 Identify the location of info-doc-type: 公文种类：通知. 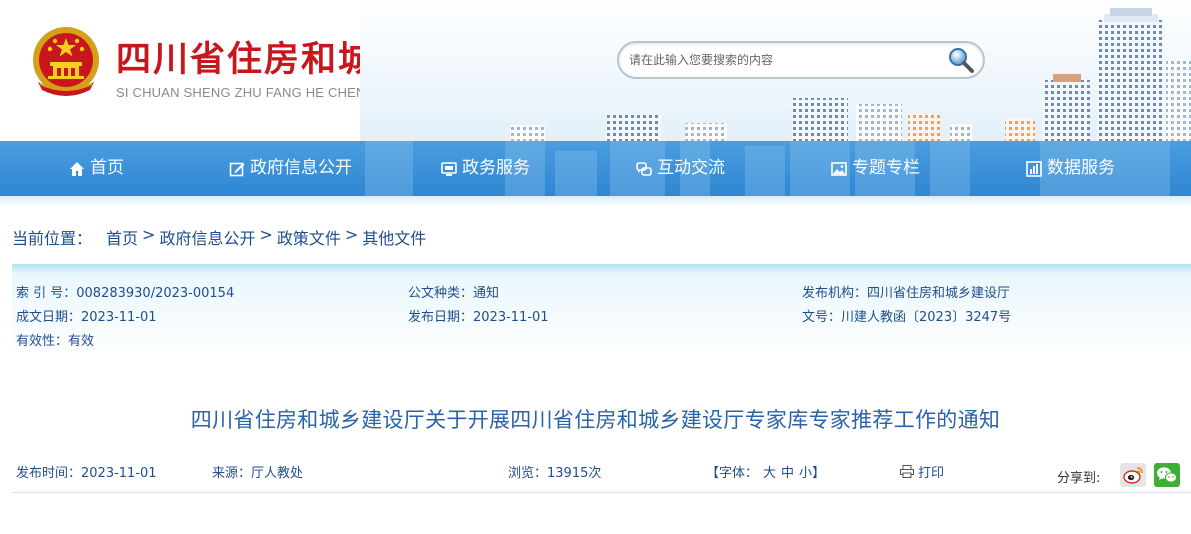
(453, 291).